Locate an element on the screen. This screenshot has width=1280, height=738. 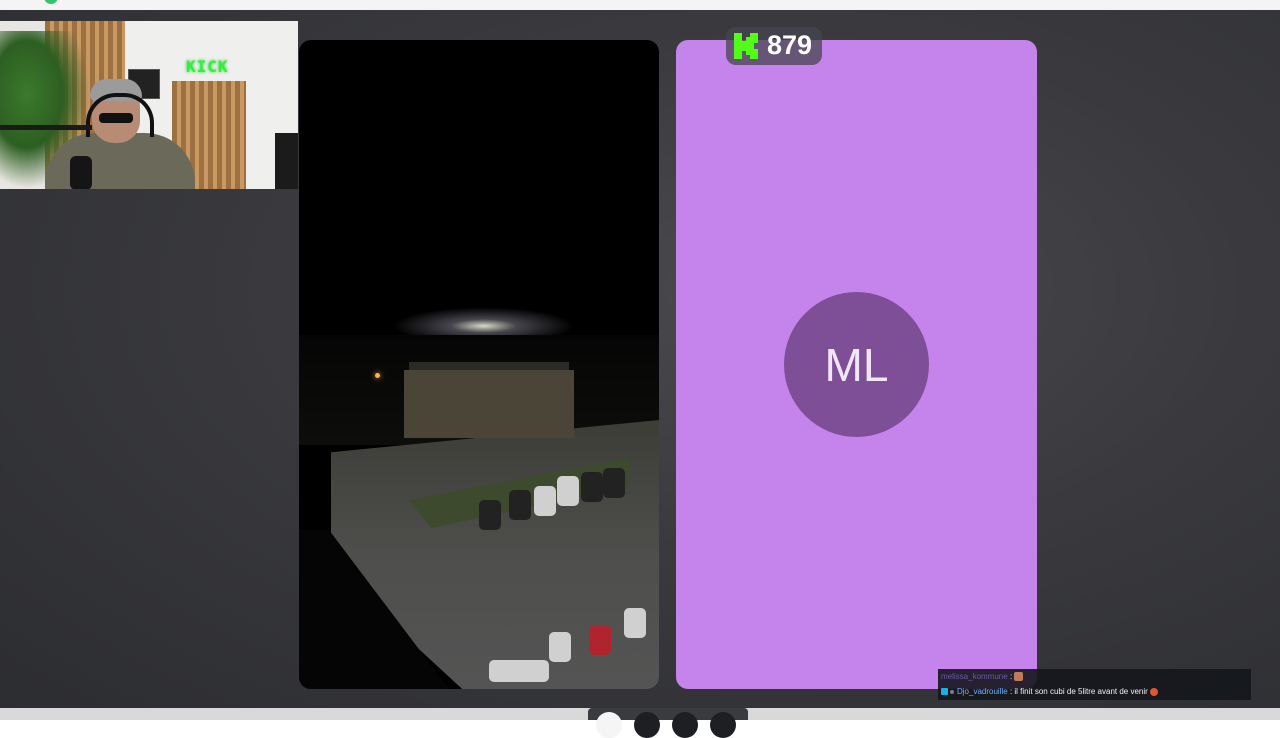
microphone is located at coordinates (81, 172).